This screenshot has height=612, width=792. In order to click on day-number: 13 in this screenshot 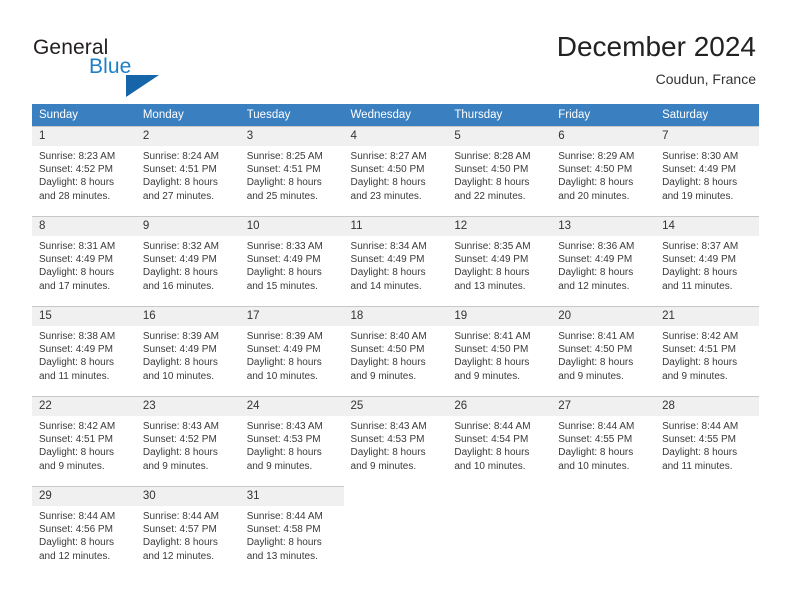, I will do `click(603, 226)`.